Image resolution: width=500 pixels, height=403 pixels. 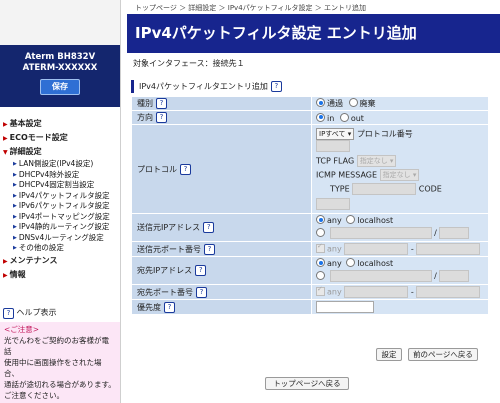 I want to click on top-page-button: トップページへ戻る, so click(x=307, y=383).